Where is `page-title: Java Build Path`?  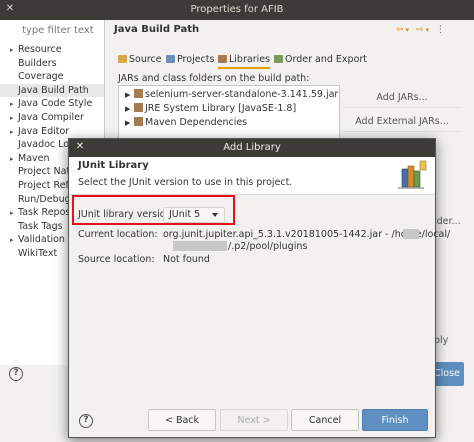 page-title: Java Build Path is located at coordinates (157, 29).